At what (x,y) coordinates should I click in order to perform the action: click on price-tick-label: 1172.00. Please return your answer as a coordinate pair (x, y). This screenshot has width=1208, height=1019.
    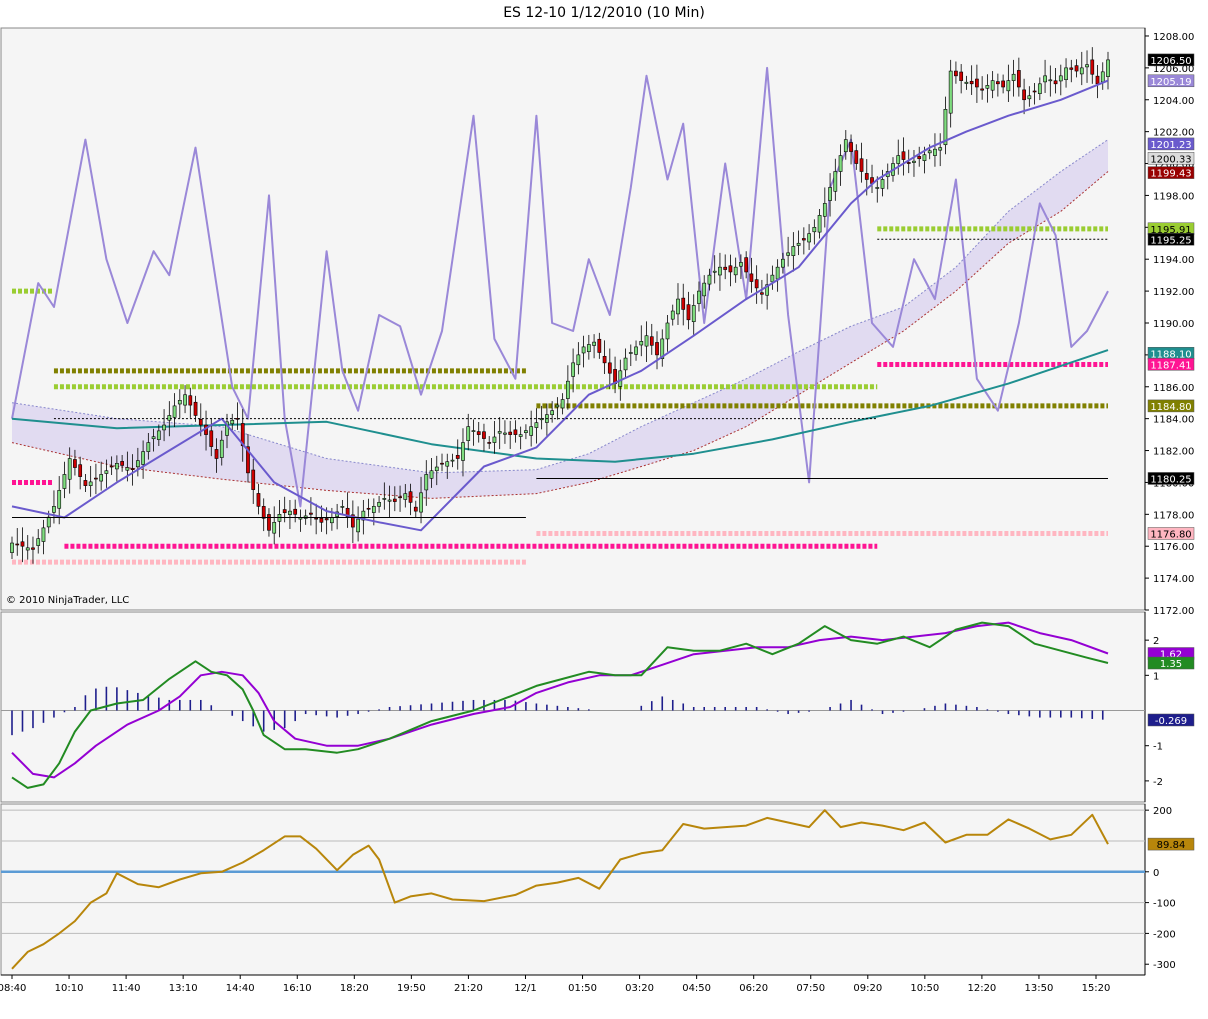
    Looking at the image, I should click on (1173, 611).